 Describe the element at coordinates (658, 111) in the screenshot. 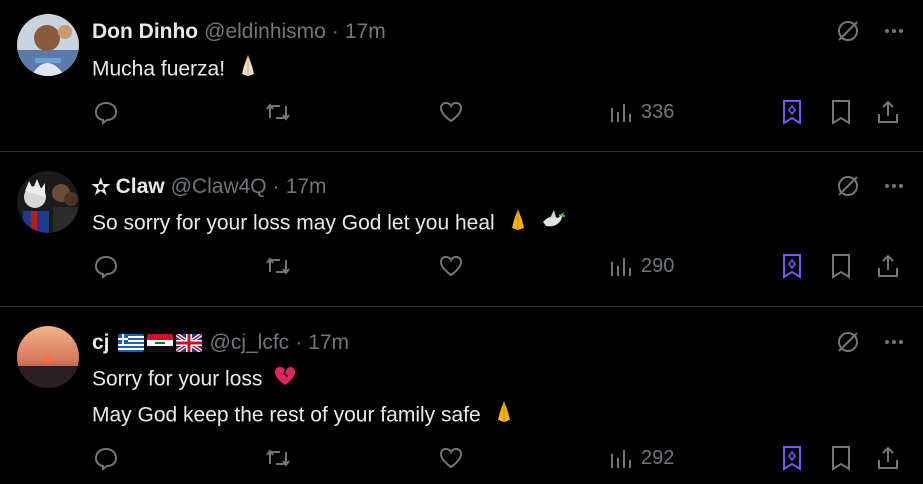

I see `views-count: 336` at that location.